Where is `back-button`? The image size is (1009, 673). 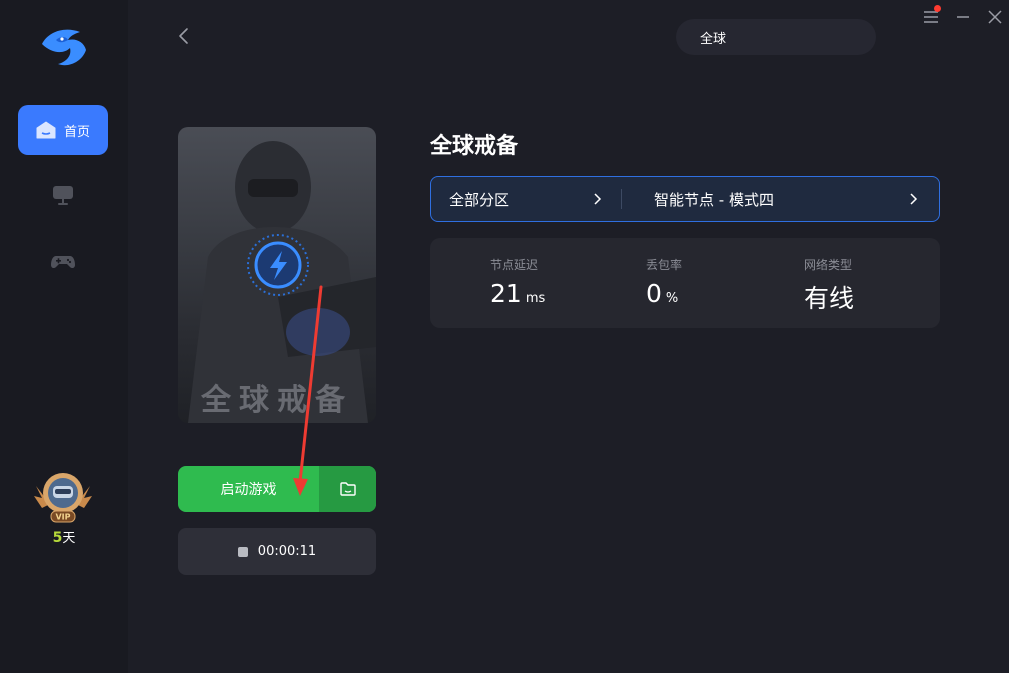 back-button is located at coordinates (184, 36).